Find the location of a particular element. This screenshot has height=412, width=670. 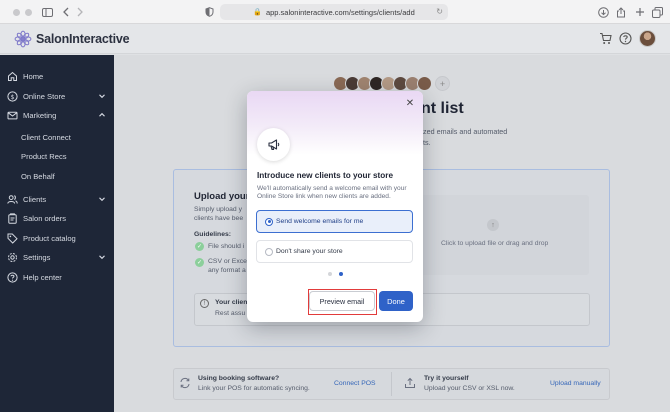

cart-icon is located at coordinates (605, 38).